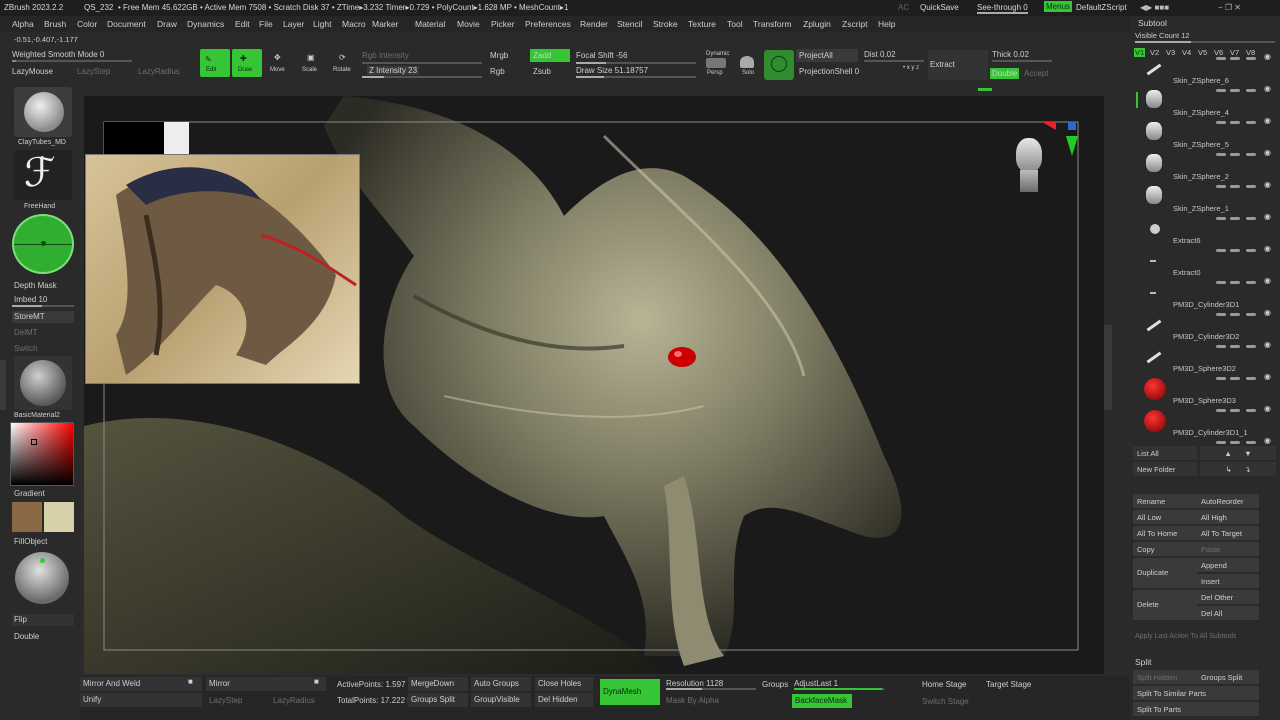 This screenshot has width=1280, height=720. What do you see at coordinates (1196, 693) in the screenshot?
I see `split-similar-parts-button: Split To Similar Parts` at bounding box center [1196, 693].